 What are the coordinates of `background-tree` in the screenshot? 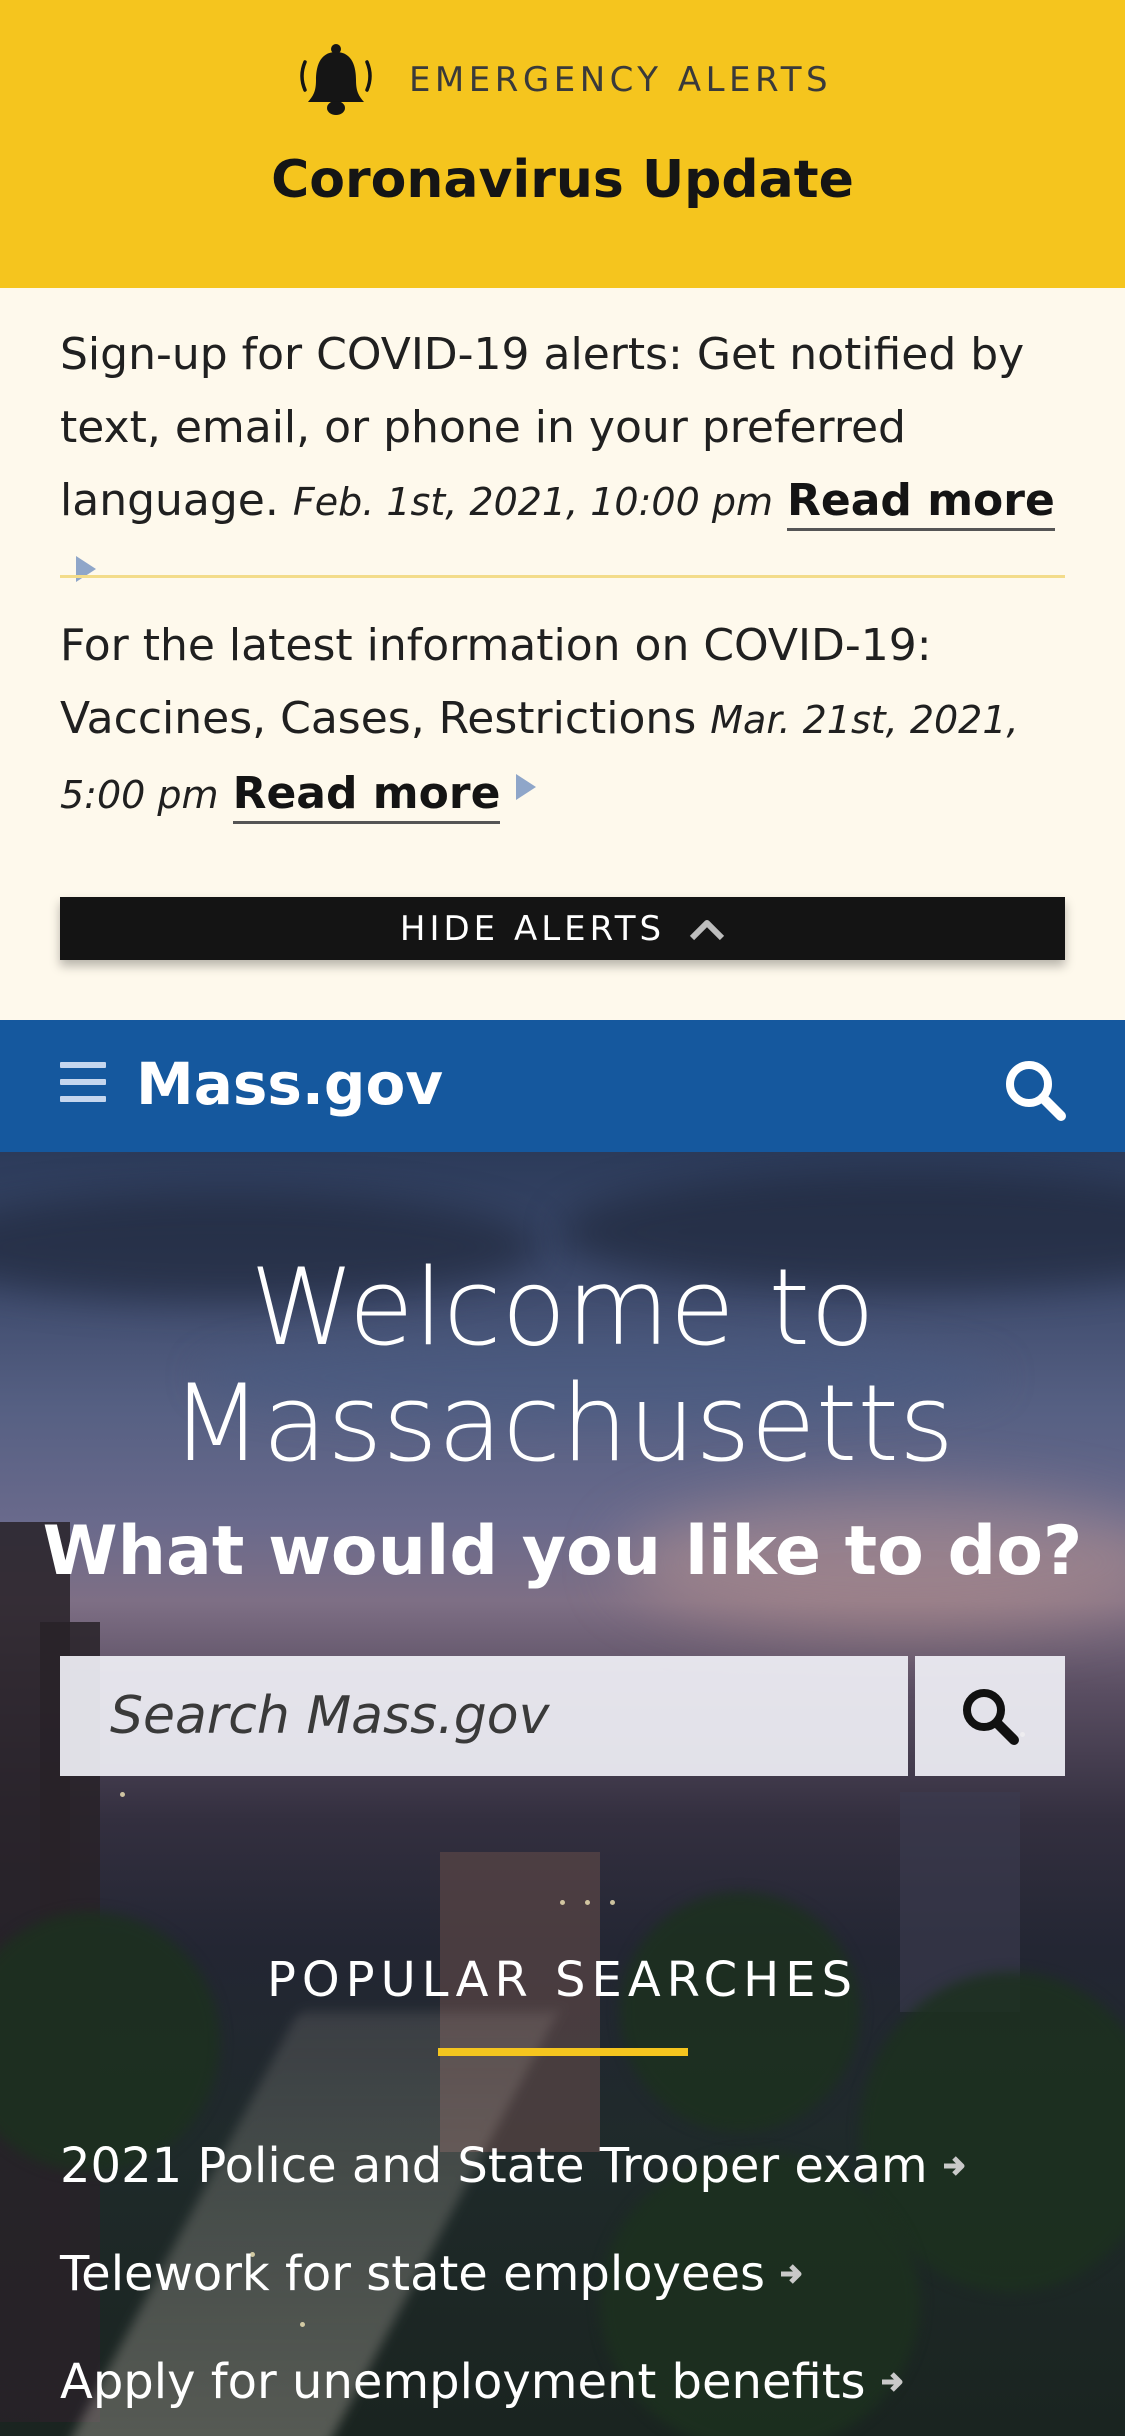 It's located at (740, 2012).